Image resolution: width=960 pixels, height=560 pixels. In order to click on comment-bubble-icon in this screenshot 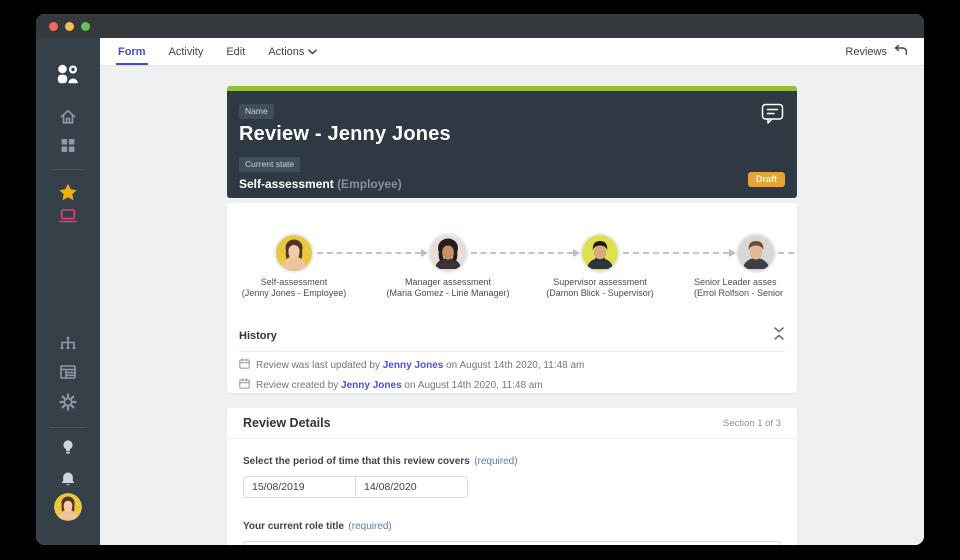, I will do `click(772, 113)`.